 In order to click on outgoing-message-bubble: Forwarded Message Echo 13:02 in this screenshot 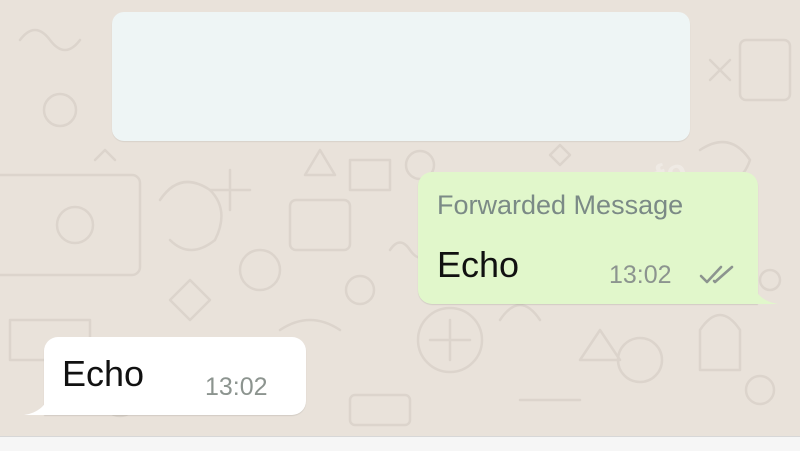, I will do `click(598, 238)`.